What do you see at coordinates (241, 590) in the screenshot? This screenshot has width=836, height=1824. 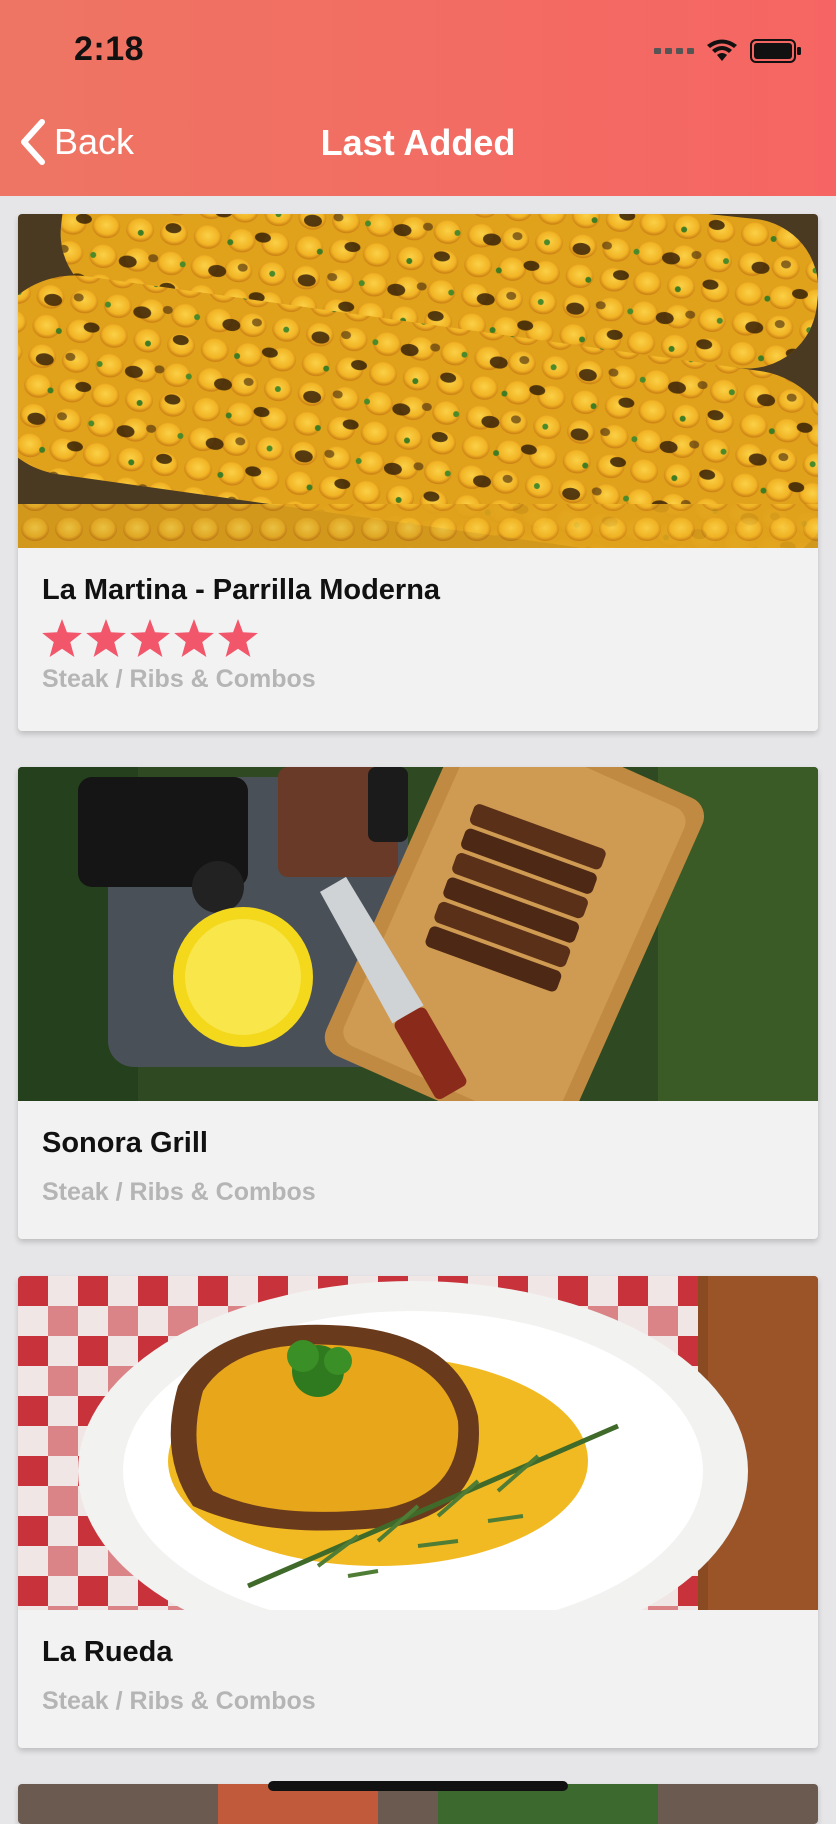 I see `restaurant-name: La Martina - Parrilla Moderna` at bounding box center [241, 590].